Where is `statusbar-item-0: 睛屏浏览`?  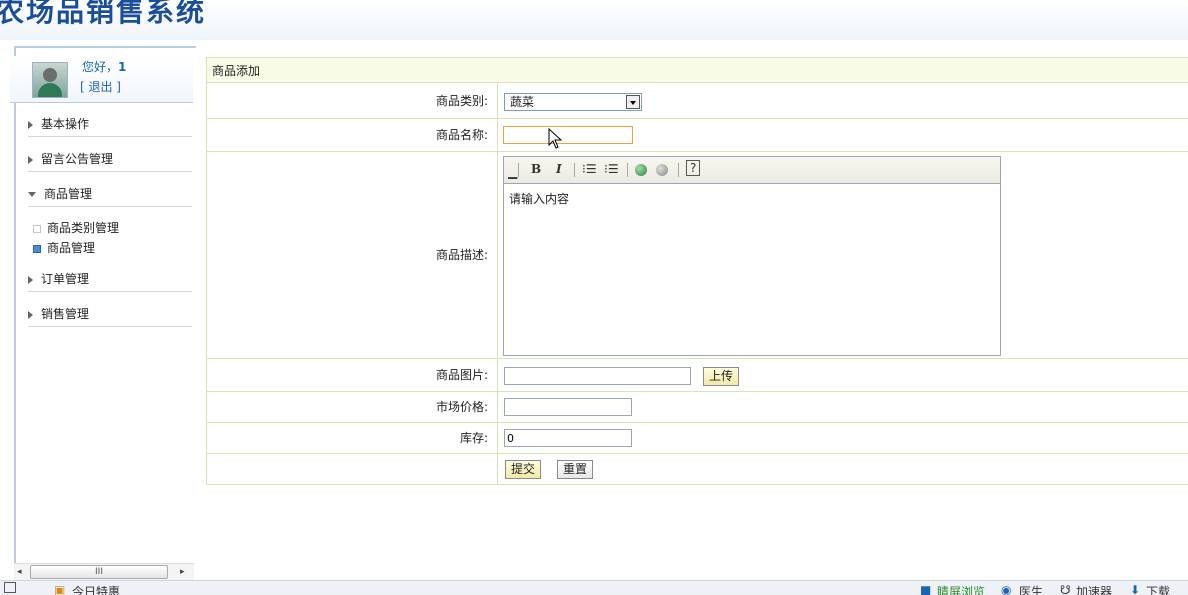
statusbar-item-0: 睛屏浏览 is located at coordinates (961, 589).